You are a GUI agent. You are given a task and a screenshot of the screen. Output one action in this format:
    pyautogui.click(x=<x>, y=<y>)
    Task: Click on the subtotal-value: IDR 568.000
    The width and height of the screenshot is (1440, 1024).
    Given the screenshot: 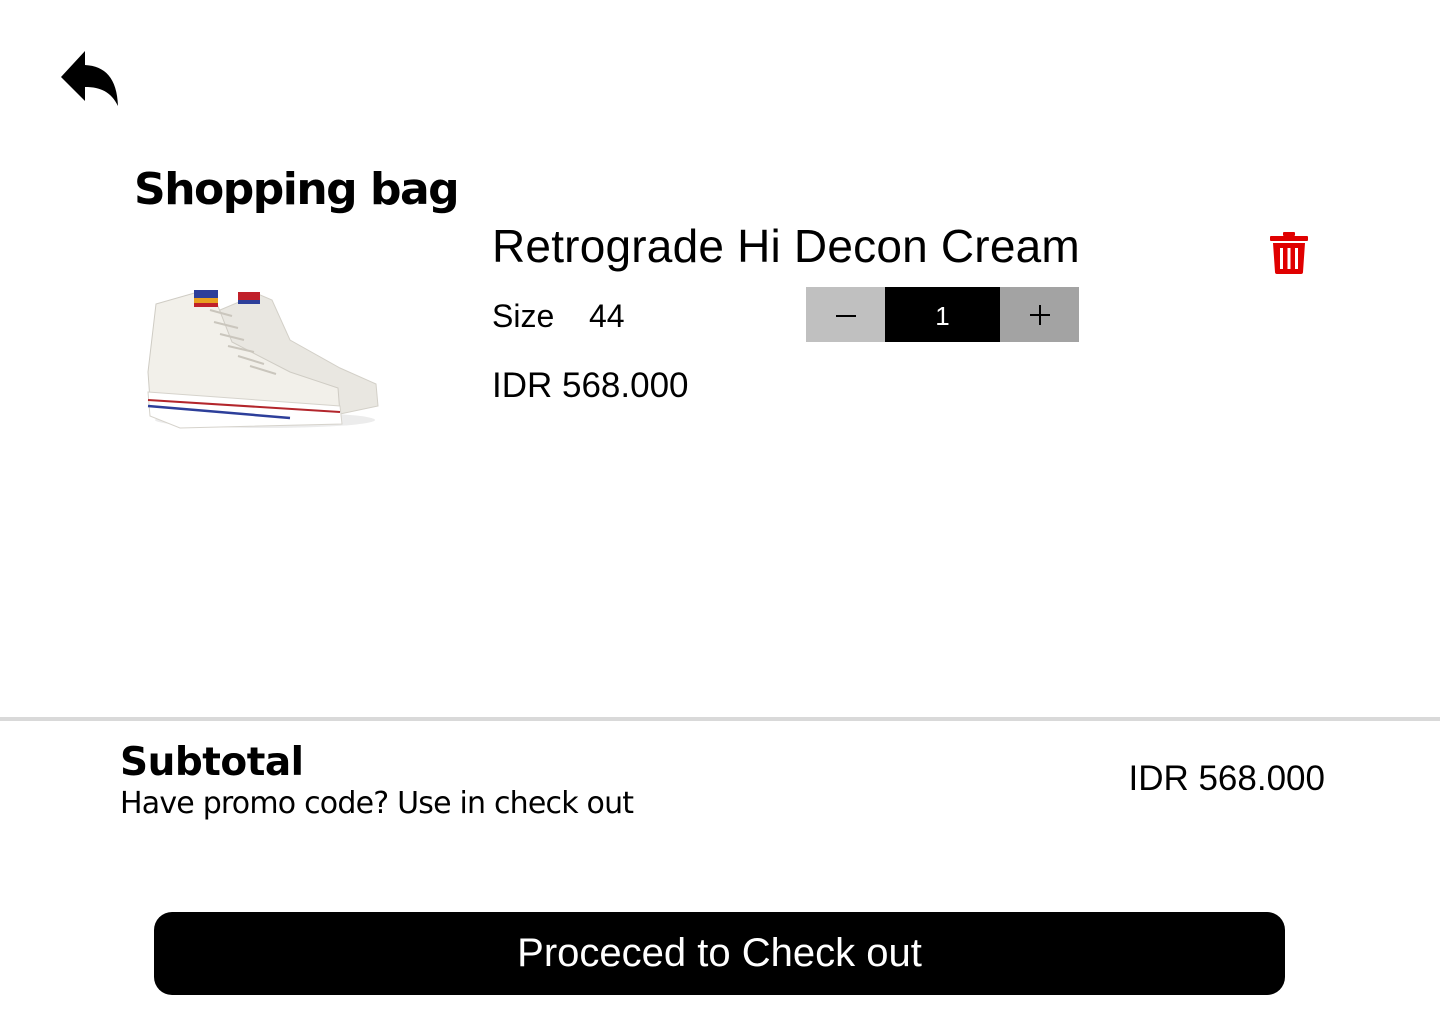 What is the action you would take?
    pyautogui.click(x=1226, y=778)
    